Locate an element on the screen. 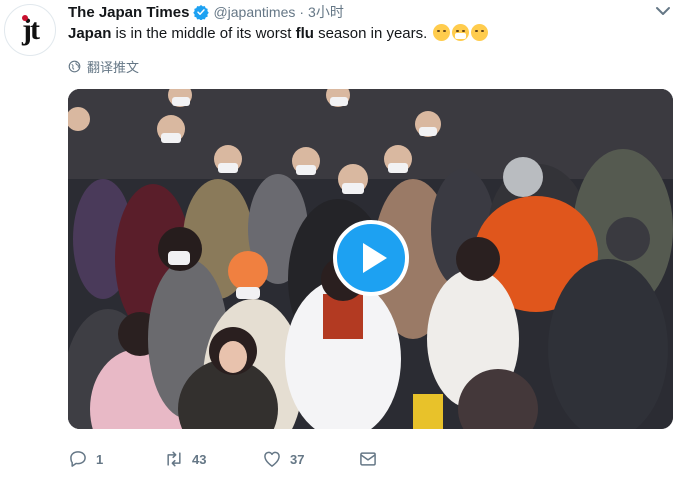  chevron-down-icon is located at coordinates (663, 11).